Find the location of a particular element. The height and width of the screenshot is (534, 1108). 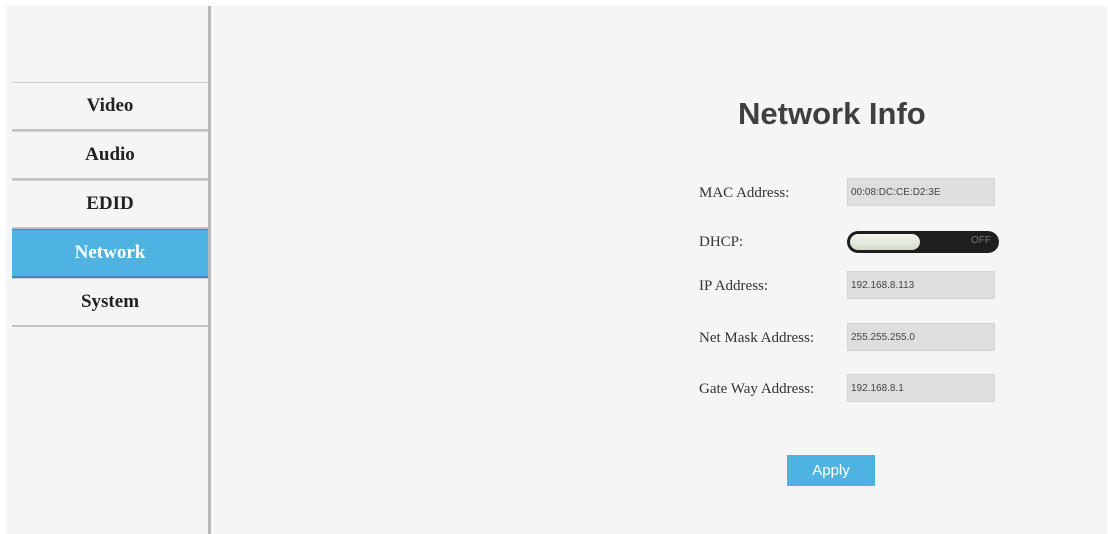

gateway-row: Gate Way Address: is located at coordinates (859, 389).